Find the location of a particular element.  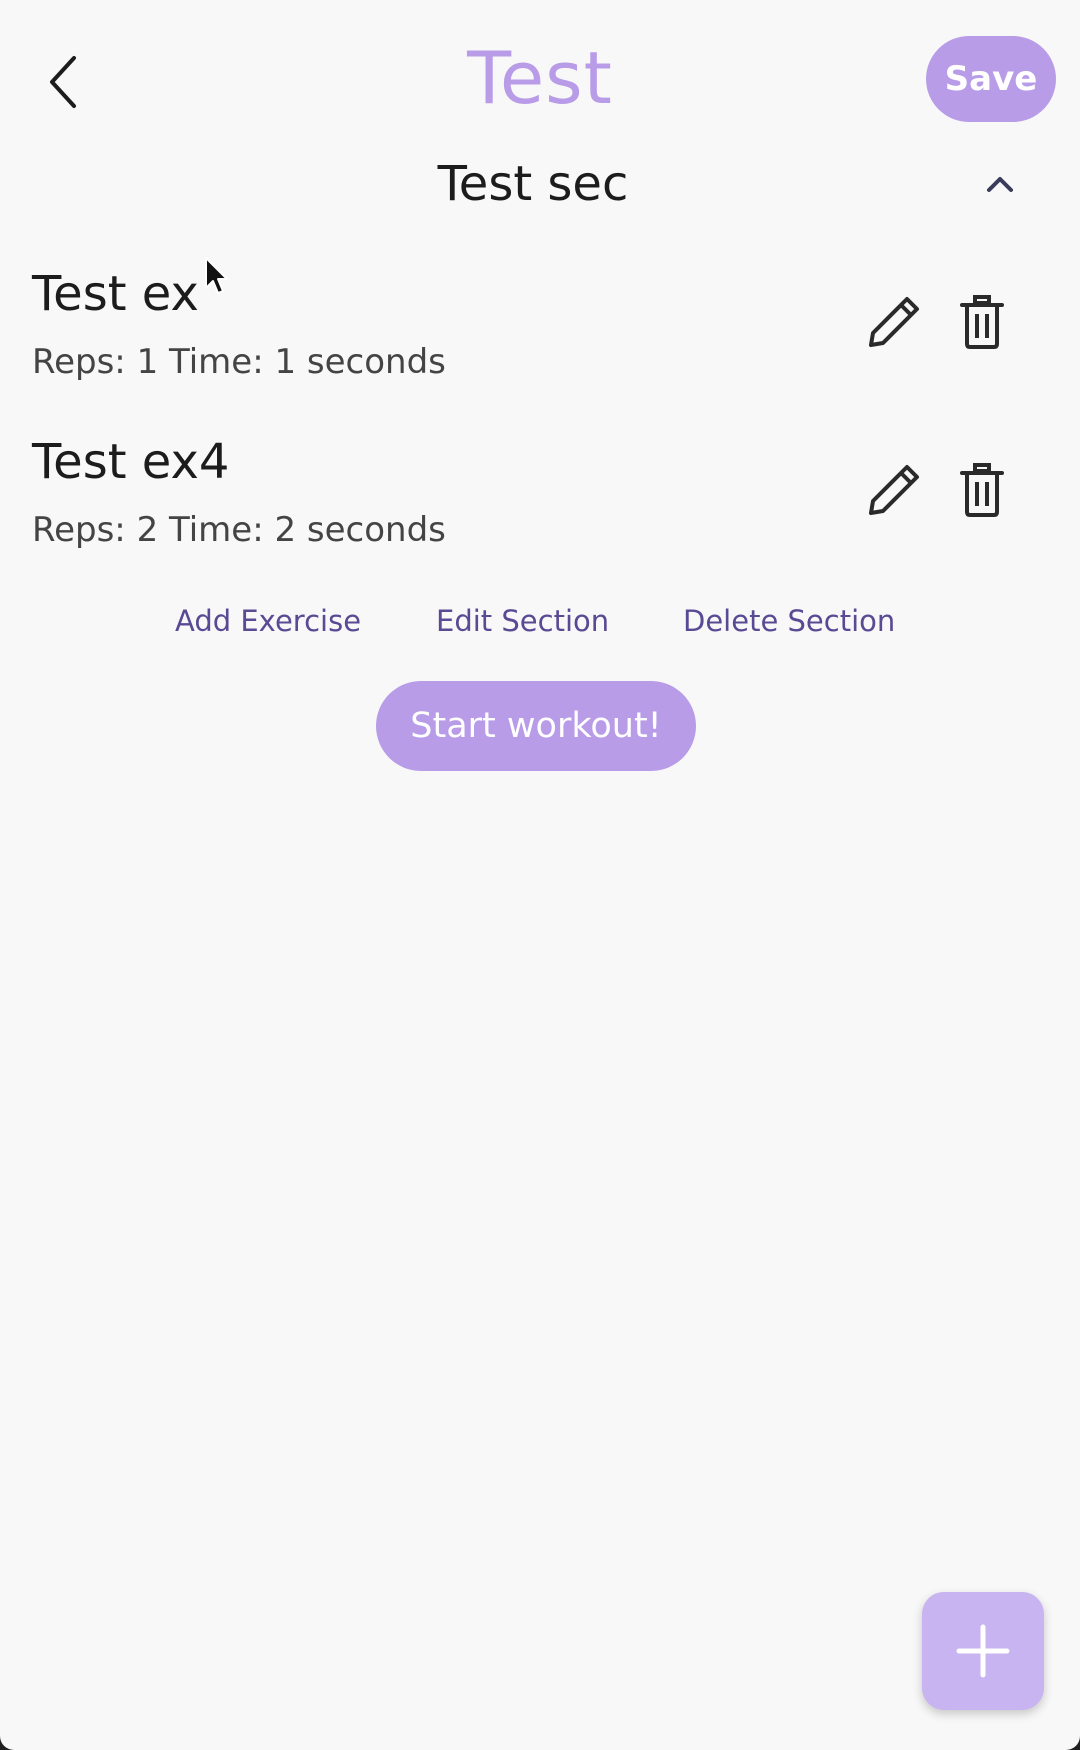

add-exercise-button: Add Exercise is located at coordinates (268, 621).